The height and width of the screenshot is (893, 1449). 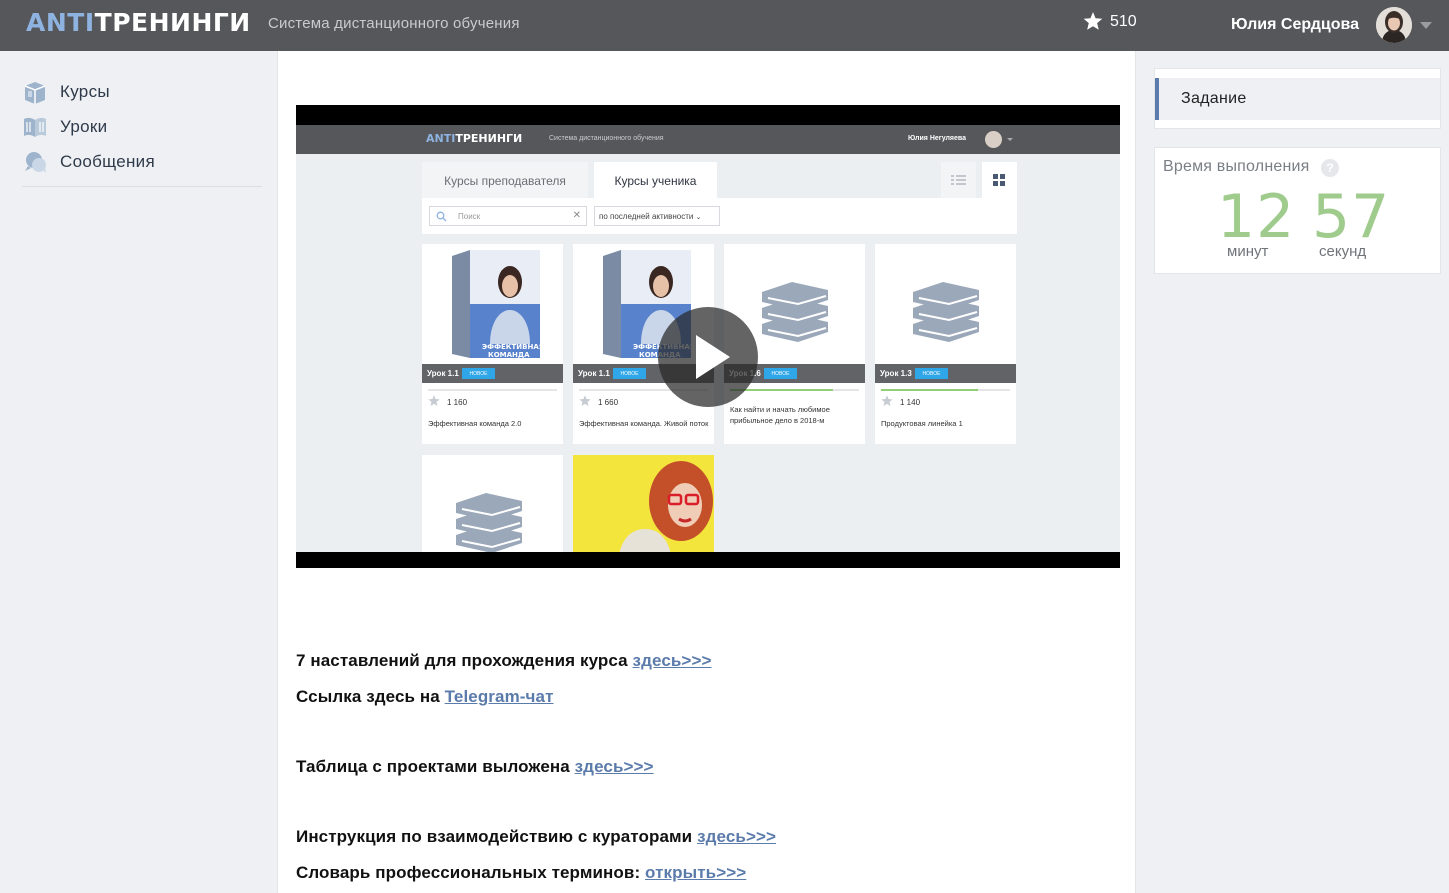 I want to click on logo-treningi: ТРЕНИНГИ, so click(x=172, y=22).